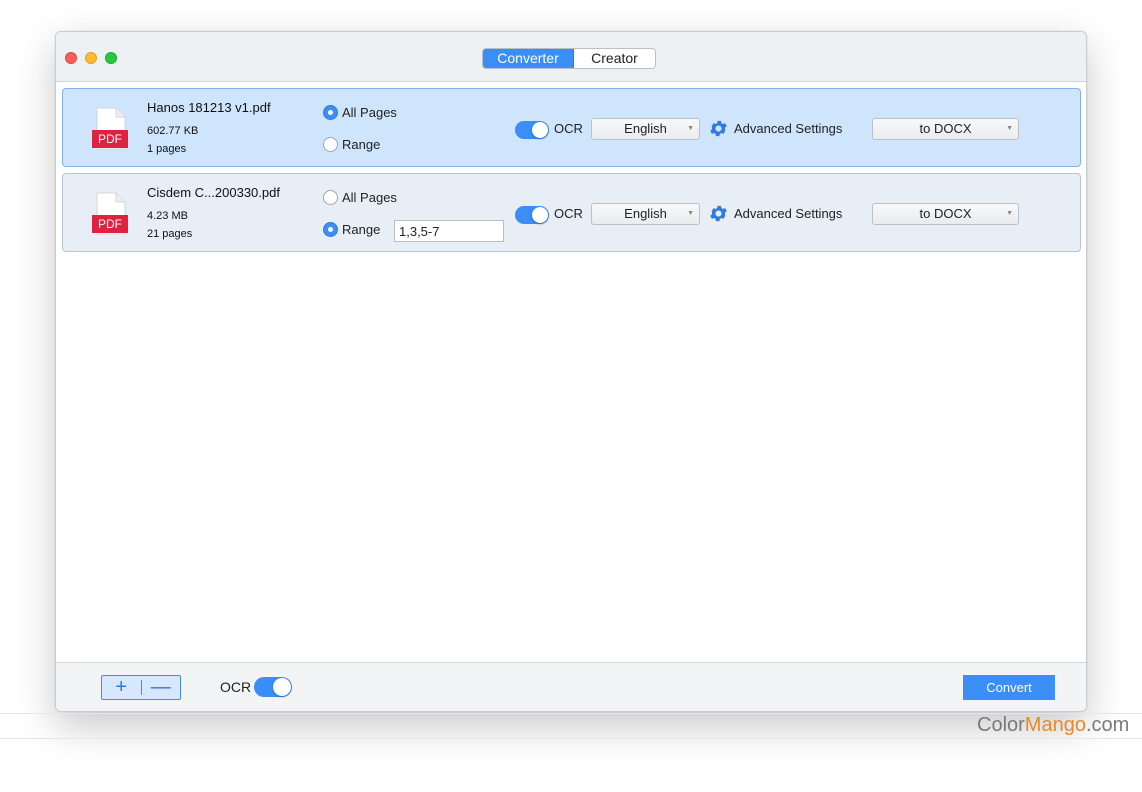 The width and height of the screenshot is (1142, 792). What do you see at coordinates (213, 192) in the screenshot?
I see `file-name: Cisdem C...200330.pdf` at bounding box center [213, 192].